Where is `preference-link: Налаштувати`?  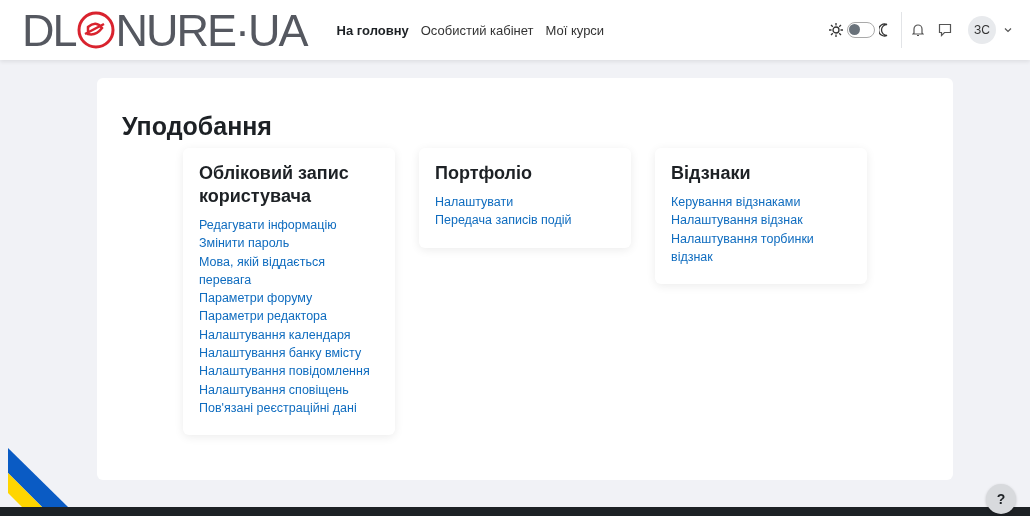 preference-link: Налаштувати is located at coordinates (525, 202).